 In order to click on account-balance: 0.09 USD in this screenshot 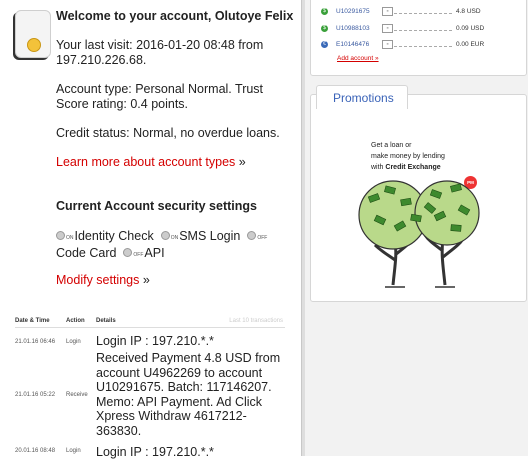, I will do `click(470, 28)`.